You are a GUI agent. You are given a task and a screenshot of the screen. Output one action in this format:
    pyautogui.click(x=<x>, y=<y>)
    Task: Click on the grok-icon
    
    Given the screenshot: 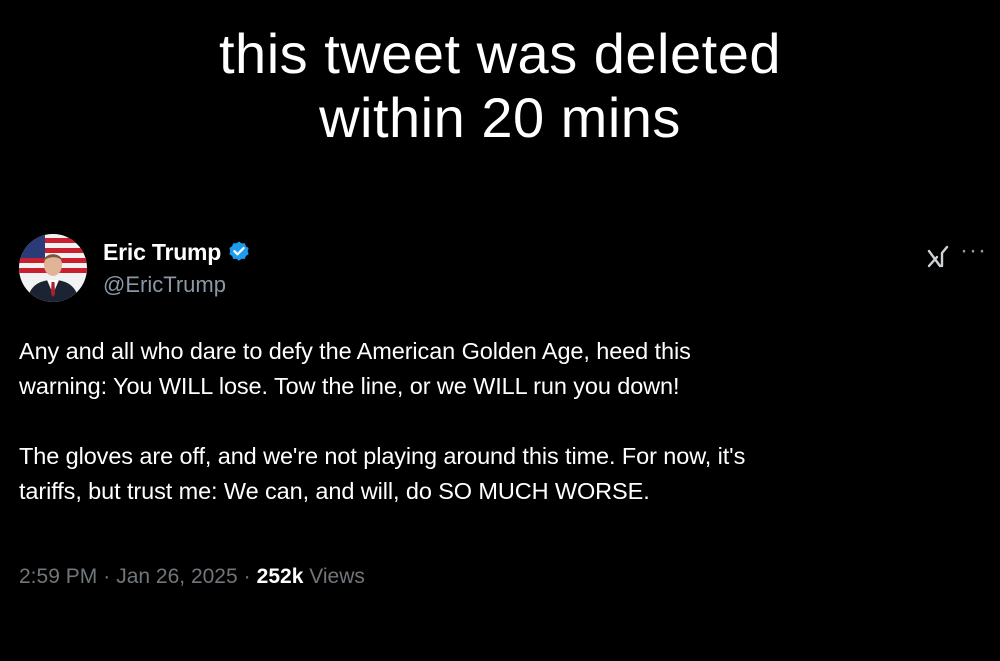 What is the action you would take?
    pyautogui.click(x=939, y=256)
    